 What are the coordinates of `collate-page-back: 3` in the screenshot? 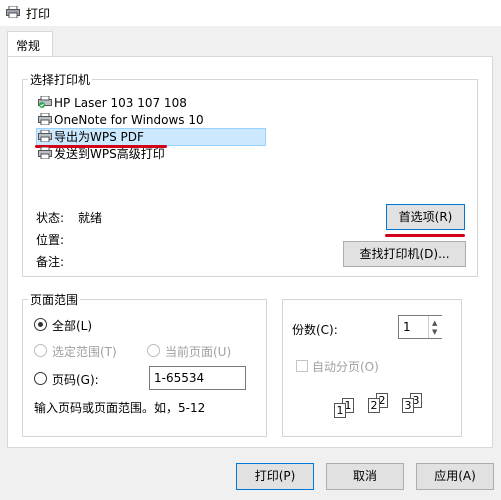 It's located at (408, 405).